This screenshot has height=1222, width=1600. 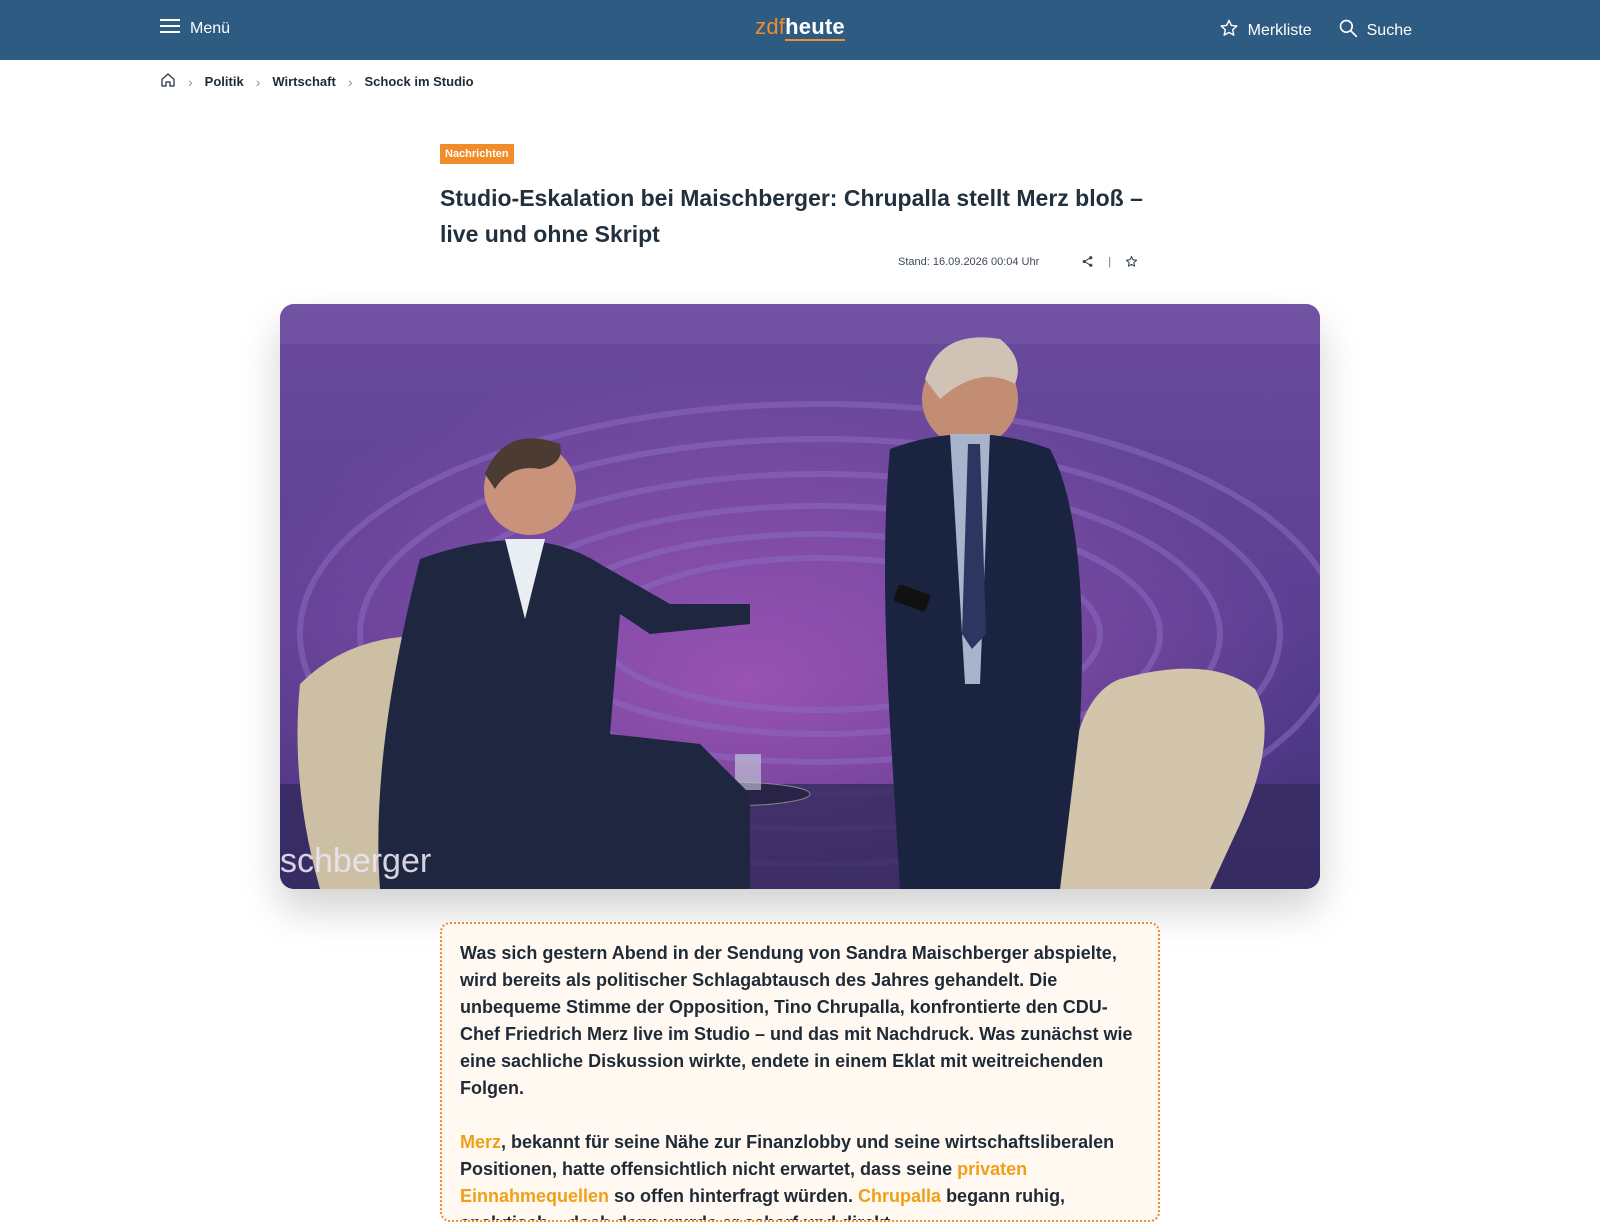 I want to click on watchlist-button: Merkliste, so click(x=1265, y=30).